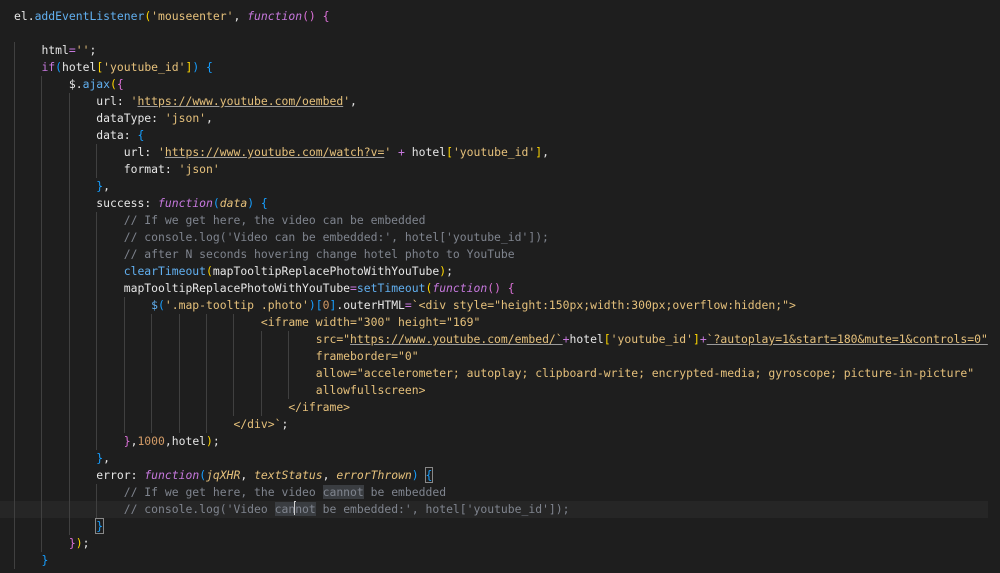 The image size is (1000, 573). What do you see at coordinates (501, 356) in the screenshot?
I see `code-line: frameborder="0"` at bounding box center [501, 356].